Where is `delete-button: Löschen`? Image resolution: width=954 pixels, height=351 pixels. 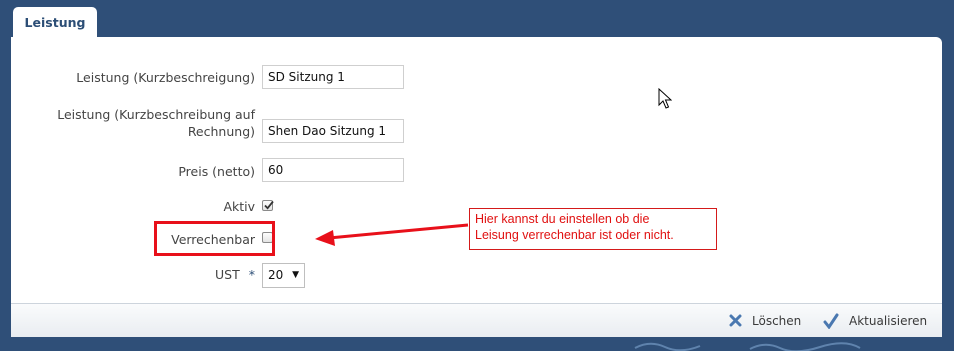
delete-button: Löschen is located at coordinates (765, 320).